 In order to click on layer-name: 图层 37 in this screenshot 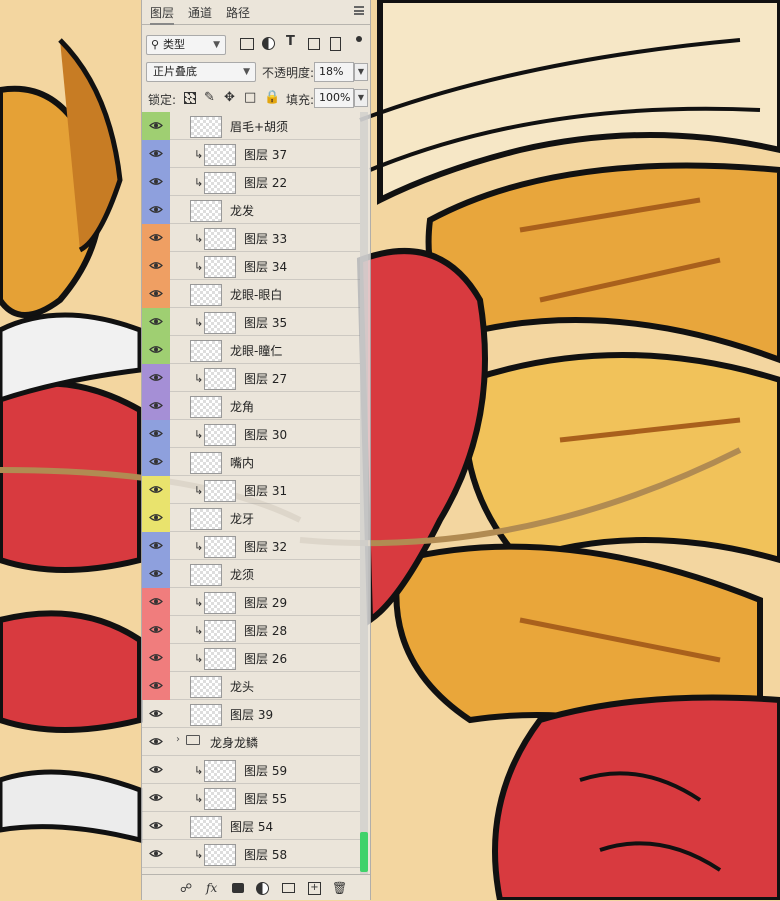, I will do `click(265, 154)`.